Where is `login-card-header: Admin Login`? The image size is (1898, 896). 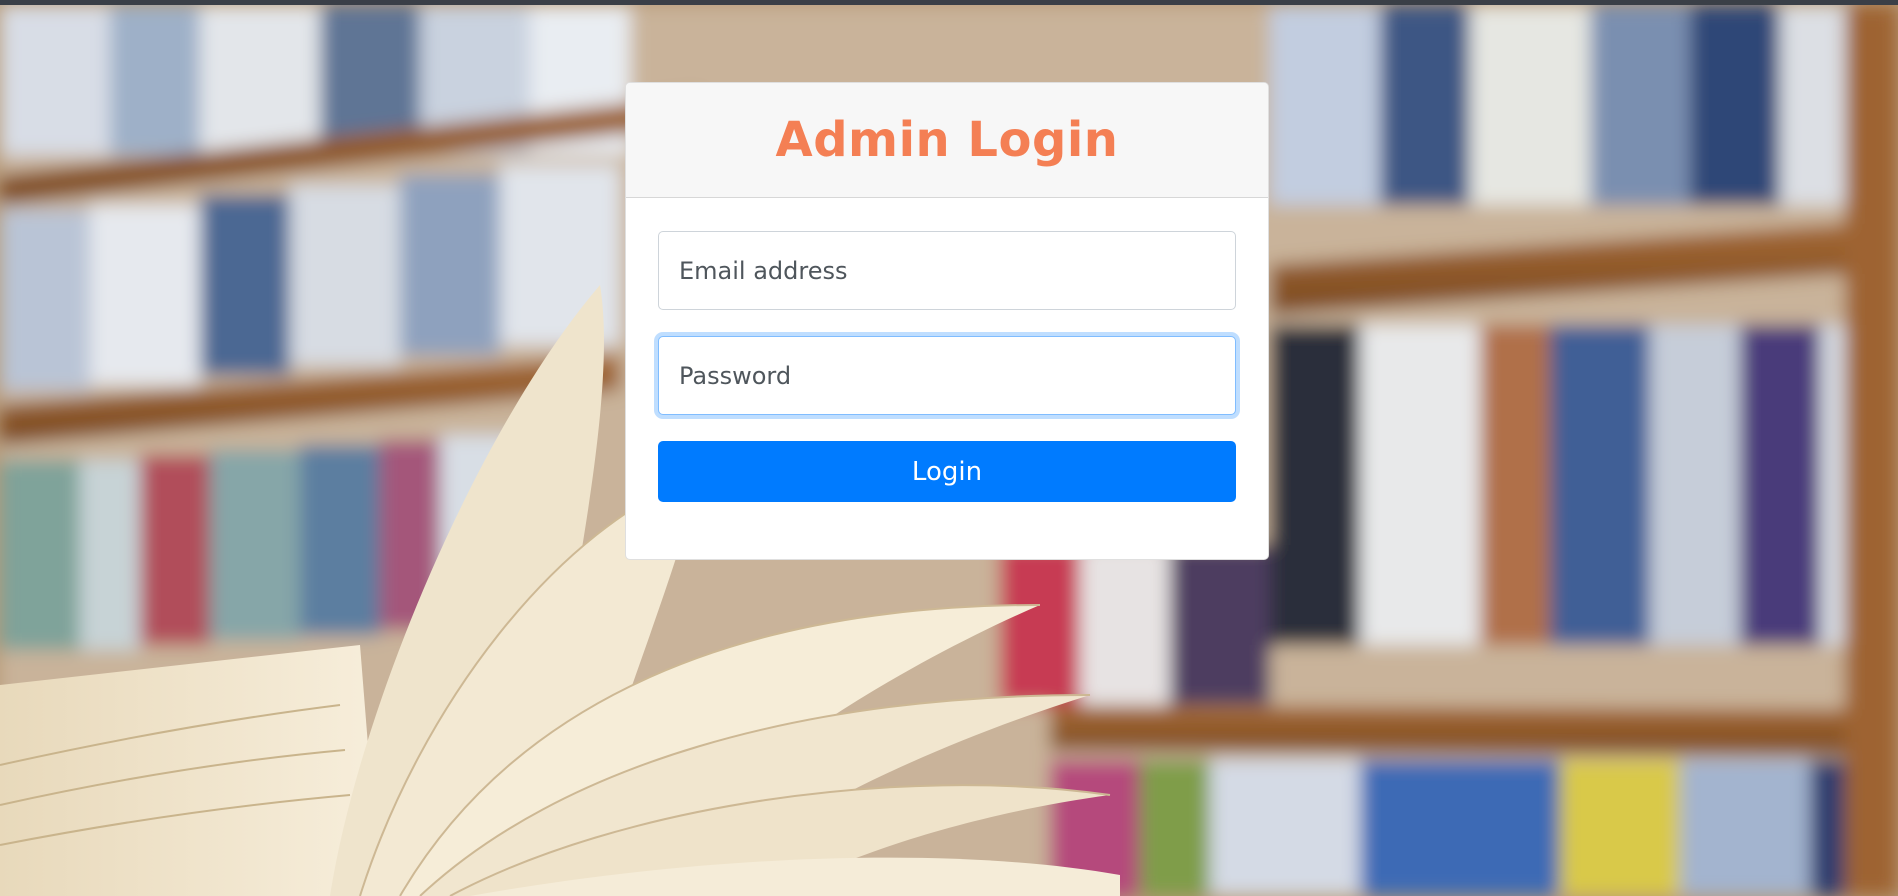 login-card-header: Admin Login is located at coordinates (947, 140).